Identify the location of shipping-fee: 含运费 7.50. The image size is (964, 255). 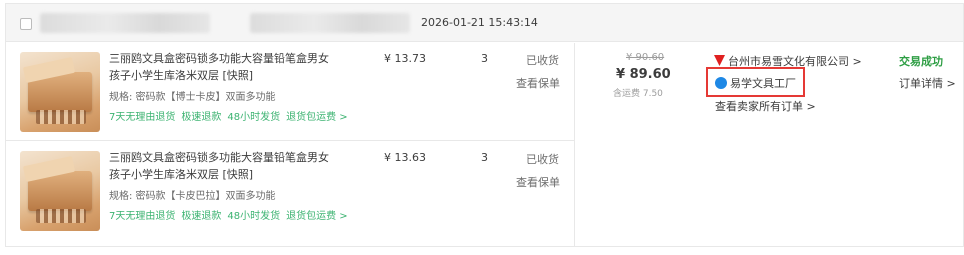
(638, 94).